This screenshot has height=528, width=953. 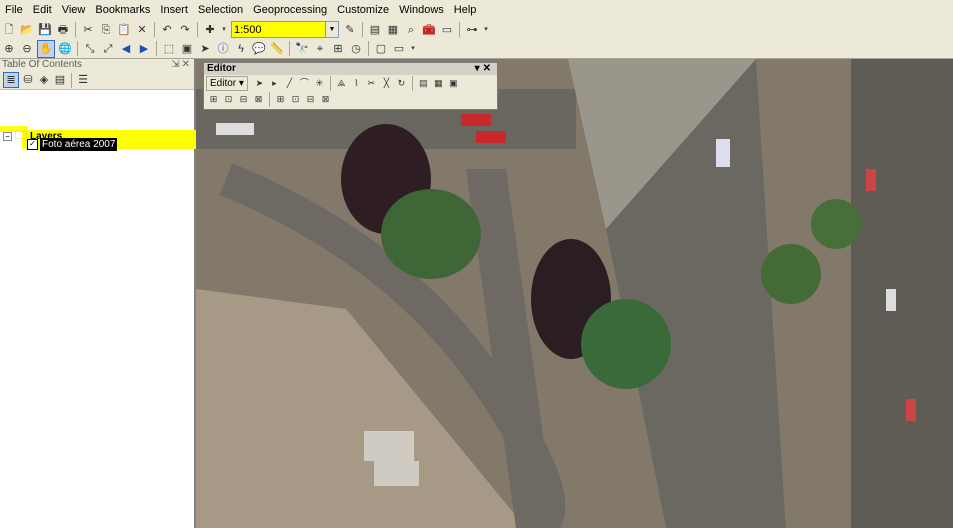 What do you see at coordinates (106, 30) in the screenshot?
I see `copy-icon: ⎘` at bounding box center [106, 30].